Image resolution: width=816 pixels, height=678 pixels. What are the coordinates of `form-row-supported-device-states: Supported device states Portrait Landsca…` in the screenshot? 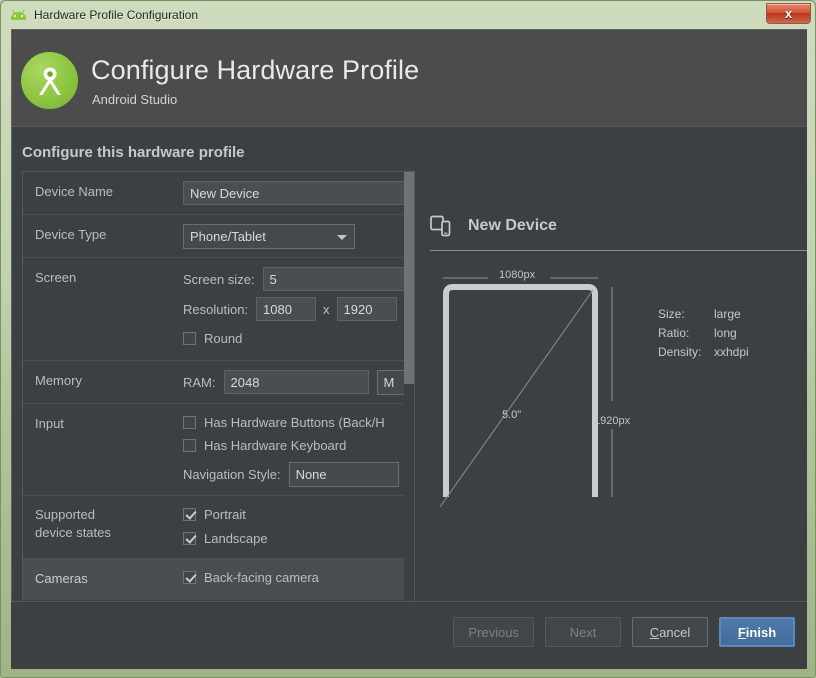 It's located at (218, 527).